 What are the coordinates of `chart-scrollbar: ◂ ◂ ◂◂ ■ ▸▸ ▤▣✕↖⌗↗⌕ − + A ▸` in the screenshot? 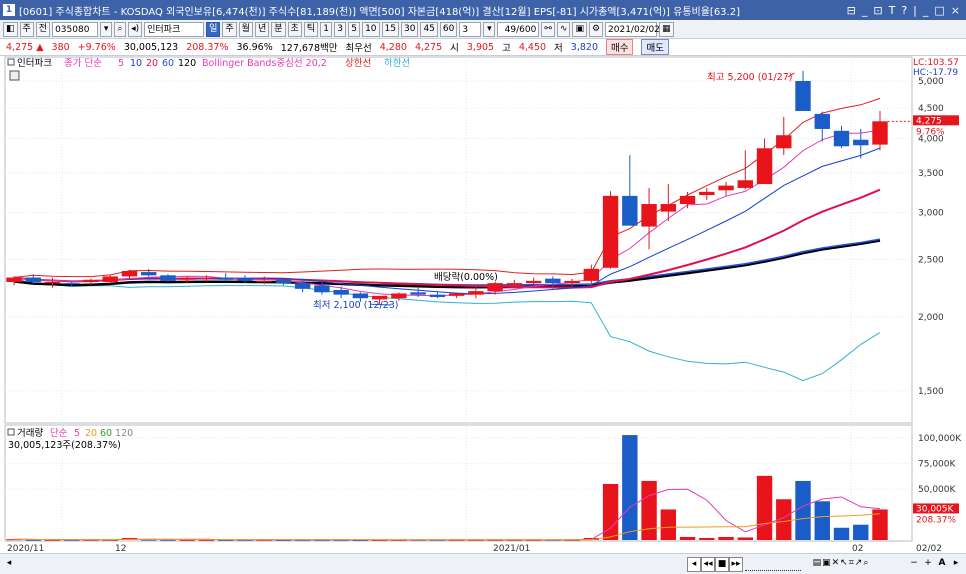 It's located at (483, 563).